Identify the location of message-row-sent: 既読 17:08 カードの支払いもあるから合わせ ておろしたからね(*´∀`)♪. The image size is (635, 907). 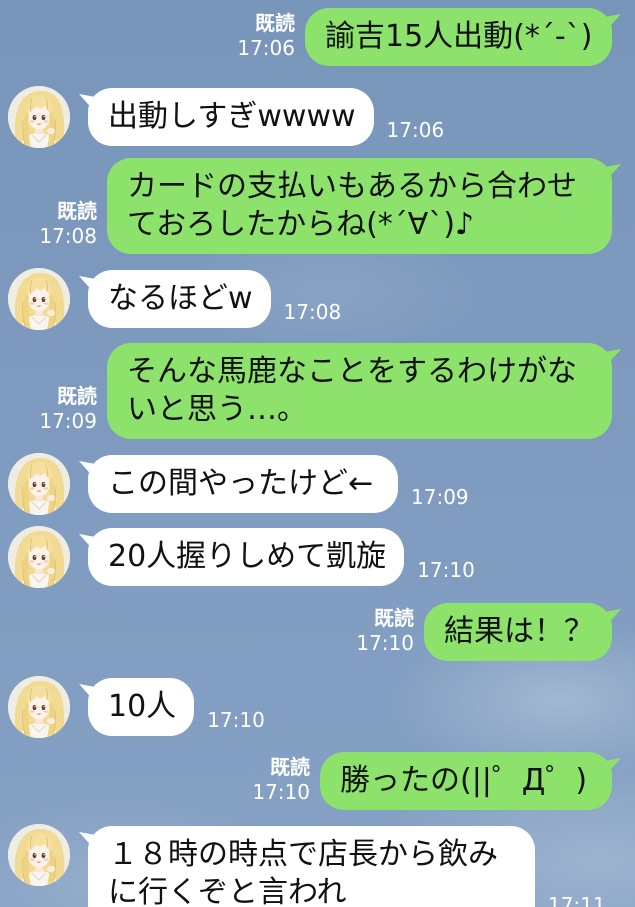
(325, 206).